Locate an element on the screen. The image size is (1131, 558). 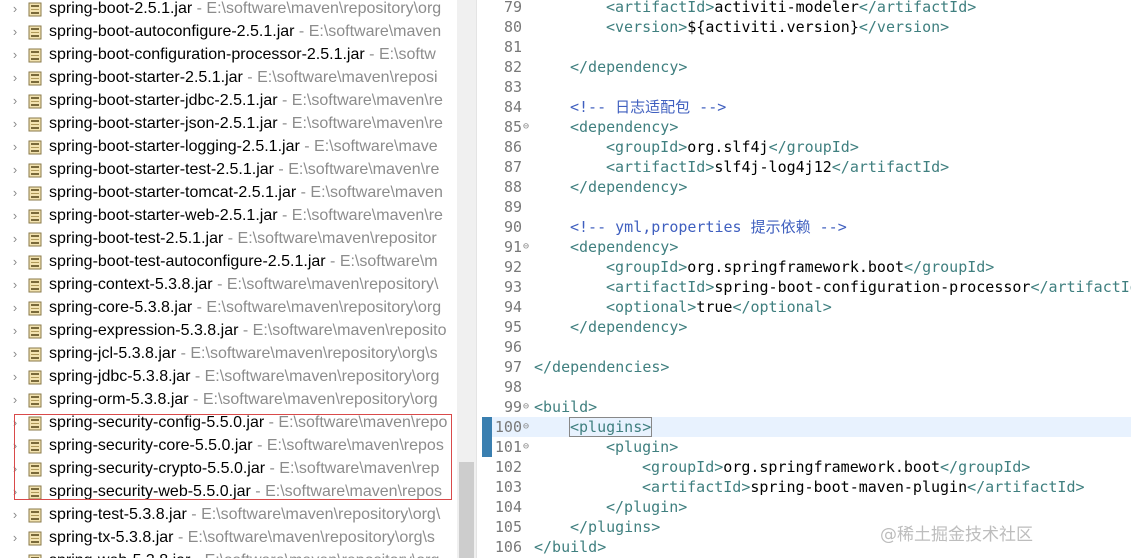
code-line: 91 ⊖ <dependency> is located at coordinates (806, 247).